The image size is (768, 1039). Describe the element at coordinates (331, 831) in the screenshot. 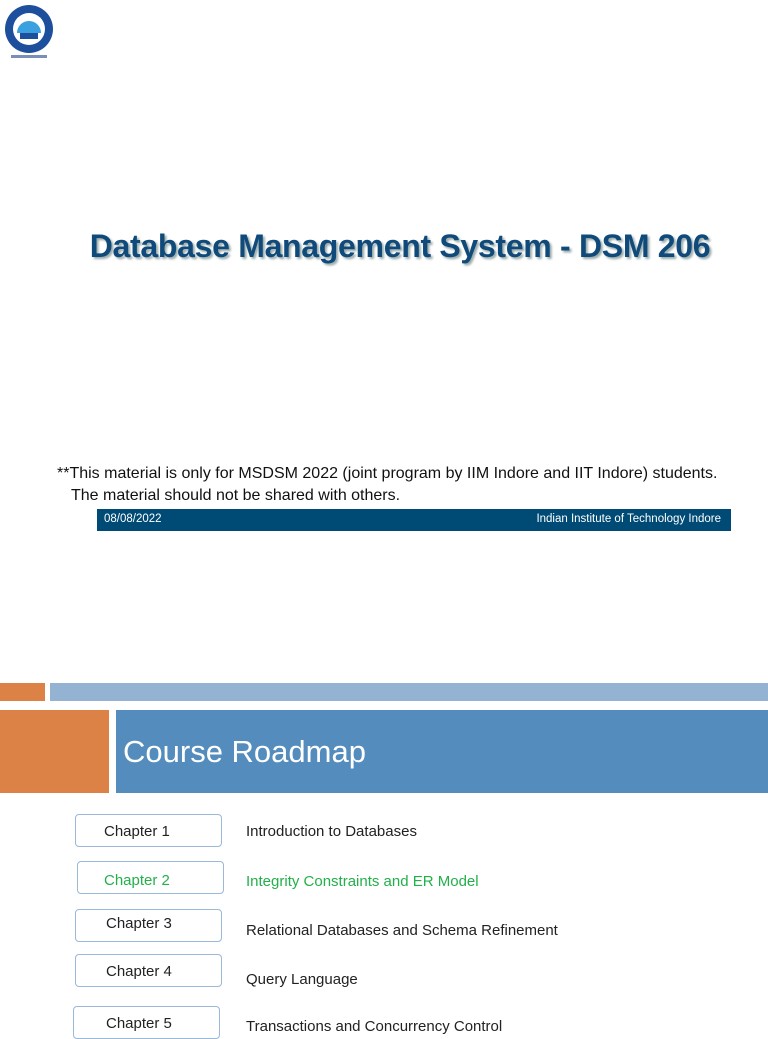

I see `chapter-topic-1: Introduction to Databases` at that location.